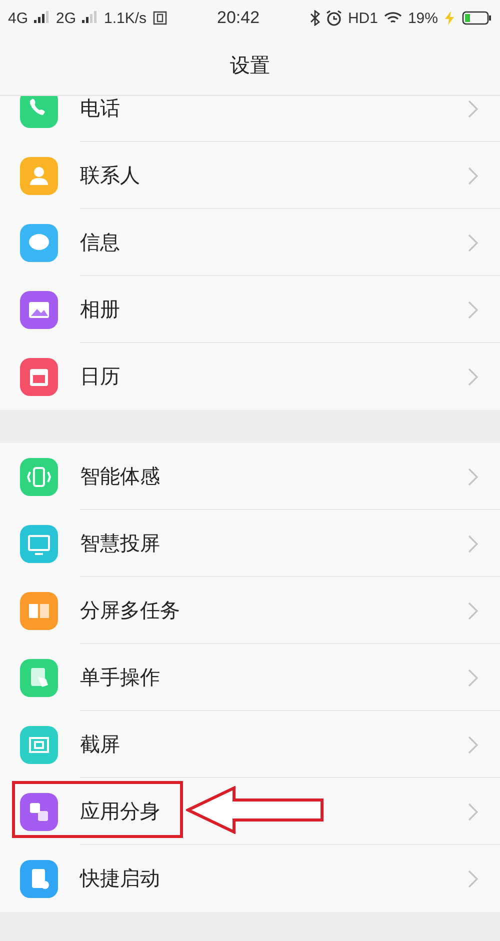 This screenshot has height=941, width=500. I want to click on settings-row: 单手操作, so click(250, 677).